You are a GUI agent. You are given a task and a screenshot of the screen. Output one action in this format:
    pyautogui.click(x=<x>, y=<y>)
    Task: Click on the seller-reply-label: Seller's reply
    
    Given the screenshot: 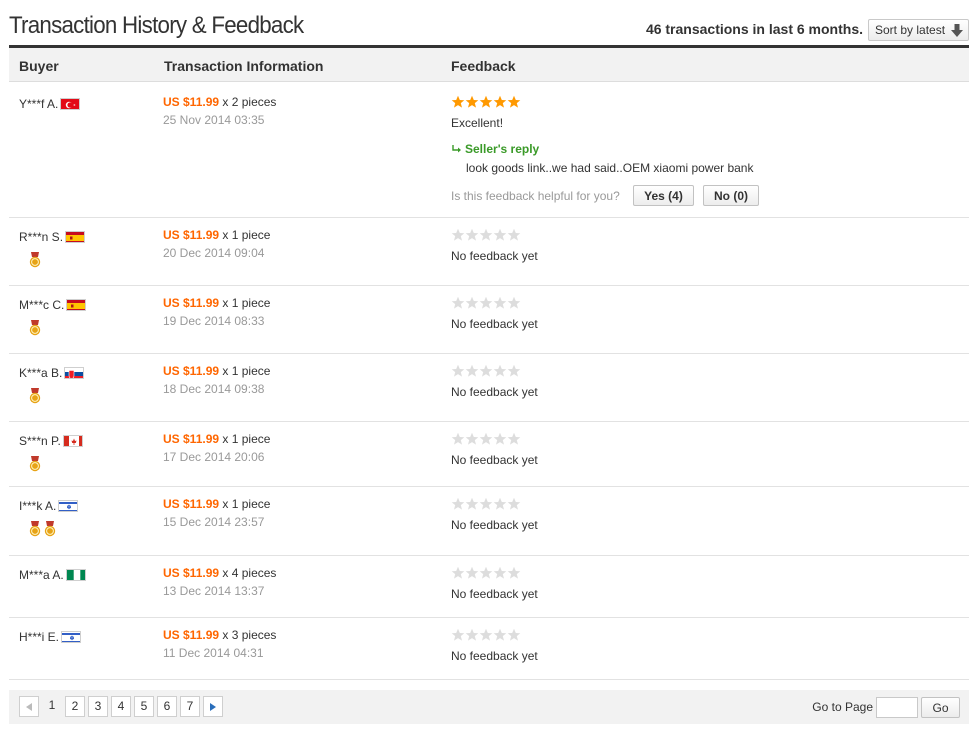 What is the action you would take?
    pyautogui.click(x=502, y=149)
    